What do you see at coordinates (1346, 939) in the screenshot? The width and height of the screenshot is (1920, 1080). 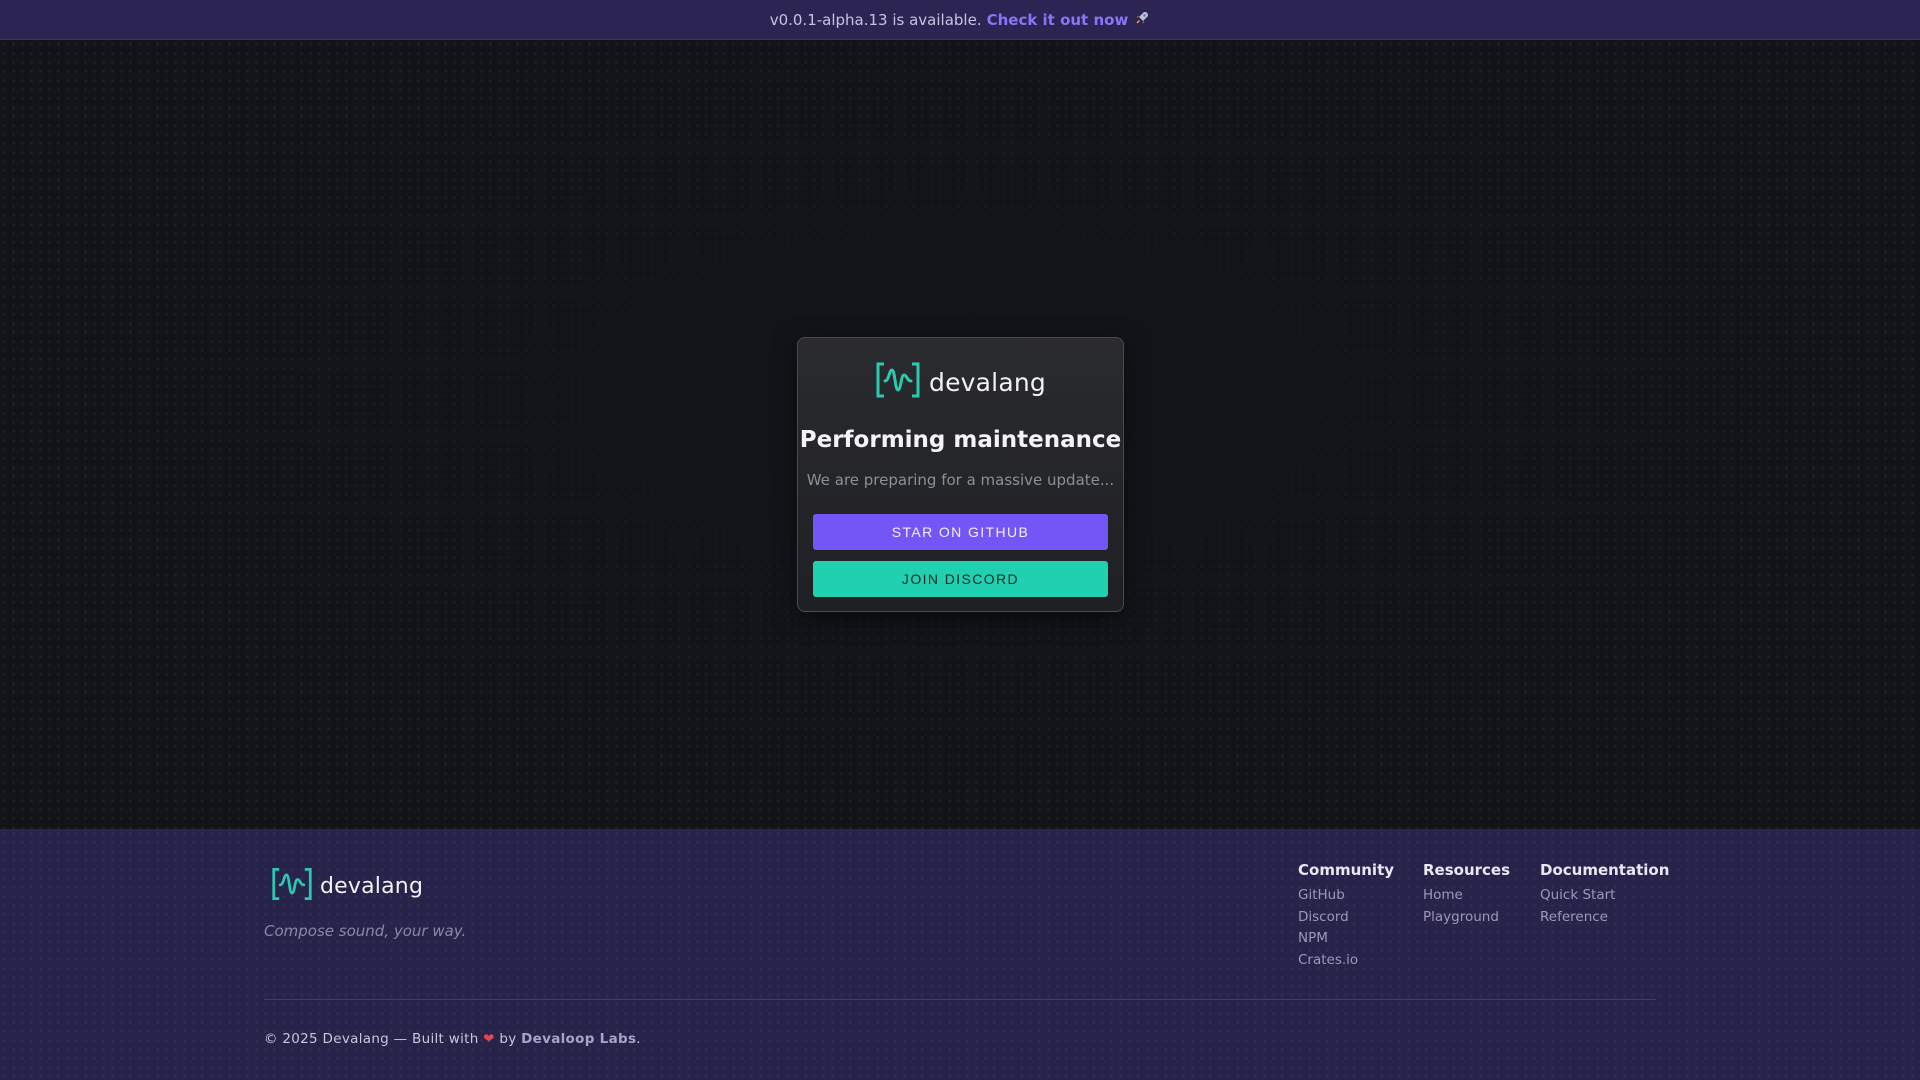 I see `footer-link-npm: NPM` at bounding box center [1346, 939].